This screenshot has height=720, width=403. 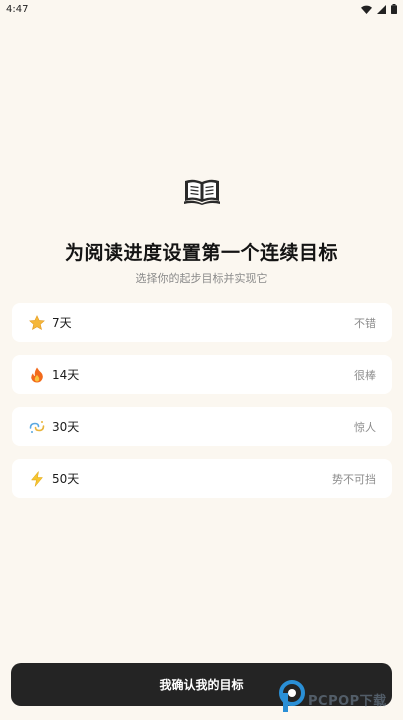 What do you see at coordinates (365, 375) in the screenshot?
I see `goal-tag-label: 很棒` at bounding box center [365, 375].